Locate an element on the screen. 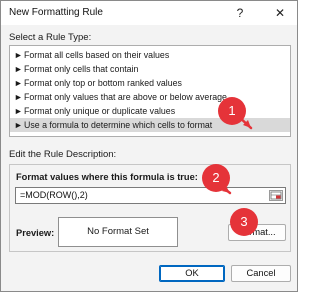 The width and height of the screenshot is (320, 294). callout-badge-2: 2 is located at coordinates (216, 178).